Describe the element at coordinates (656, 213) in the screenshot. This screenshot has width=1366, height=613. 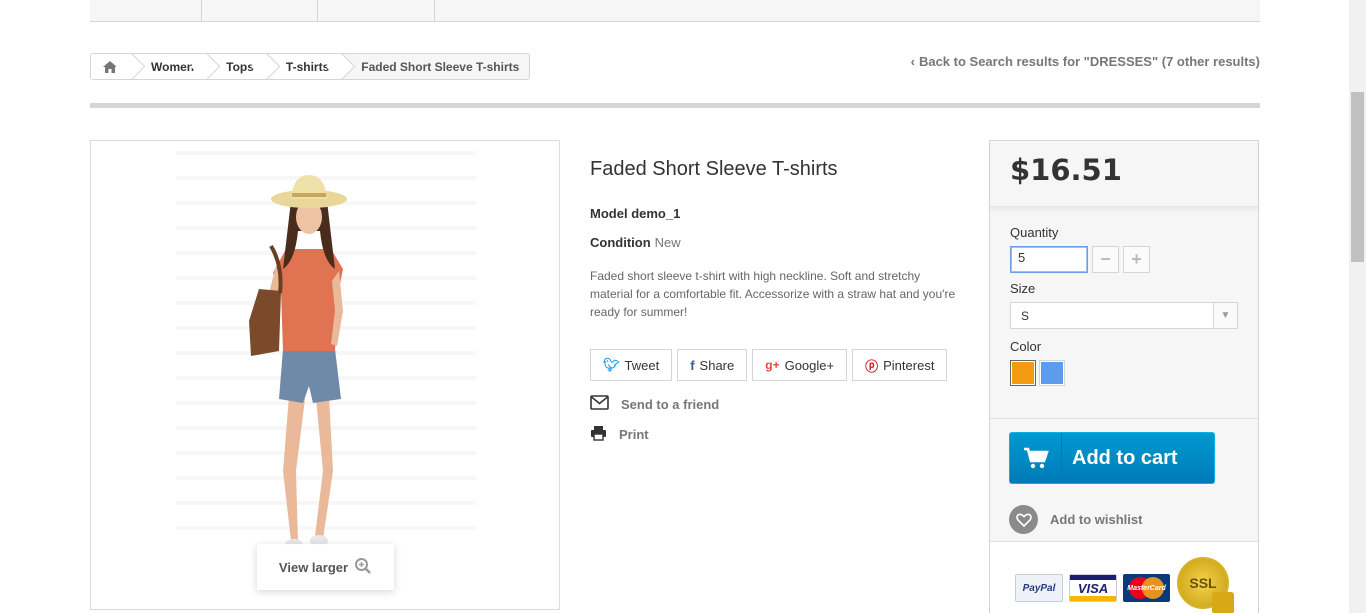
I see `model-value: demo_1` at that location.